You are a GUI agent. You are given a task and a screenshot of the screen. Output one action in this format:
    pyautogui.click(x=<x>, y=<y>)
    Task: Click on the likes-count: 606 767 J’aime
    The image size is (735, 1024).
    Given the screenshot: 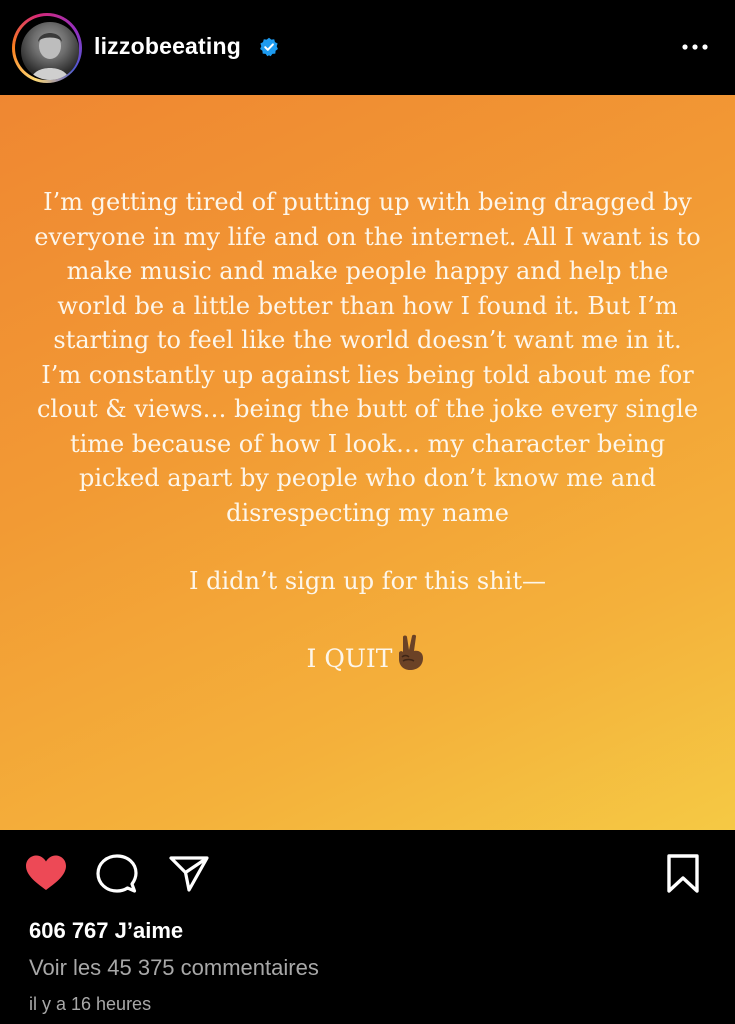 What is the action you would take?
    pyautogui.click(x=106, y=931)
    